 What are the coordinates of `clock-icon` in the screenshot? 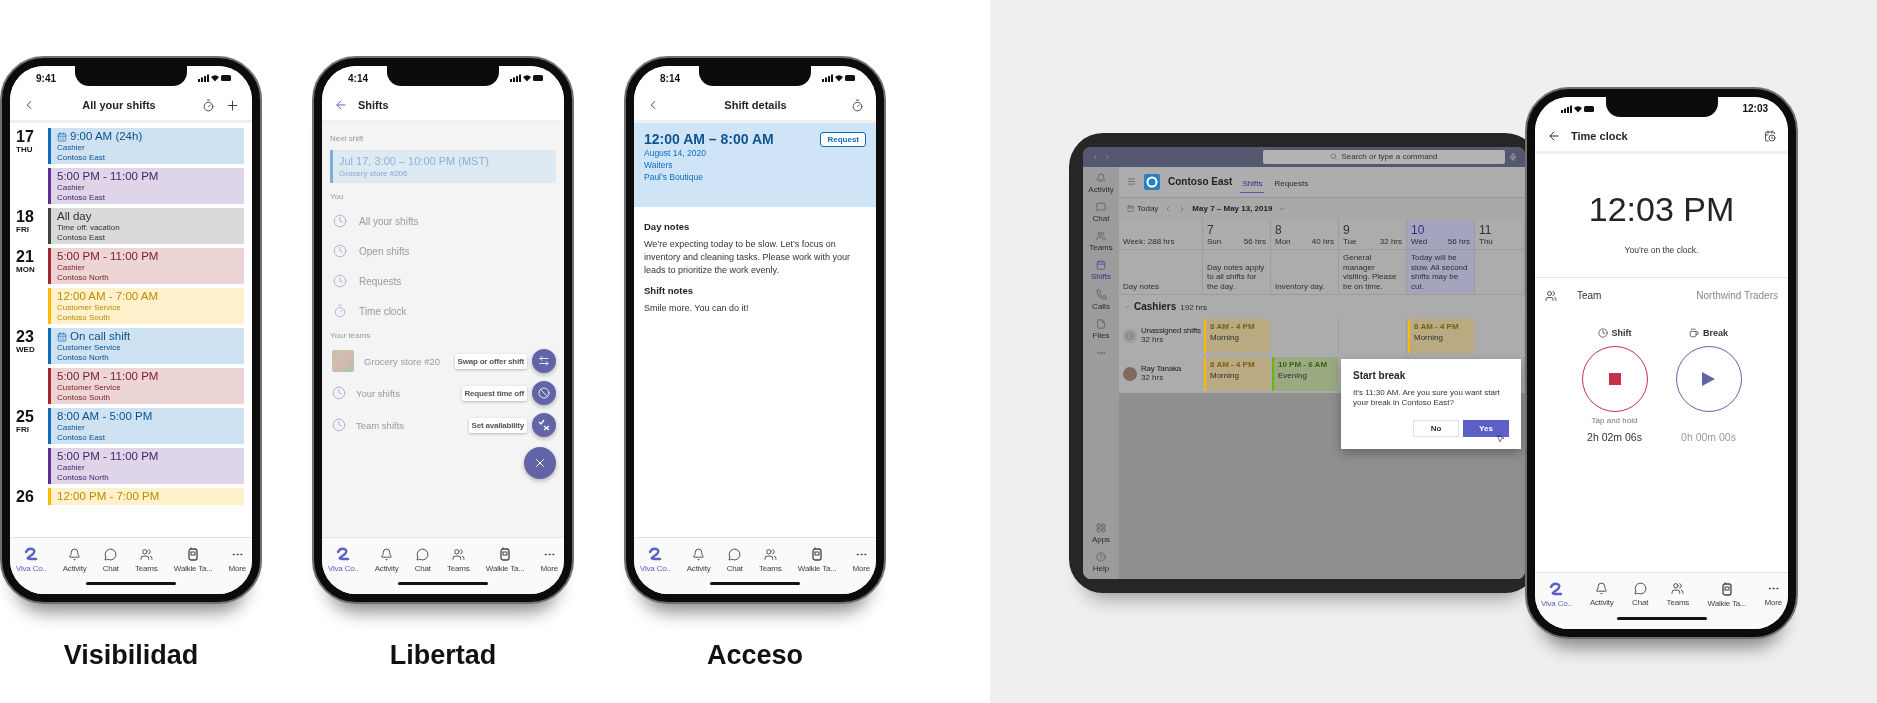 It's located at (1770, 135).